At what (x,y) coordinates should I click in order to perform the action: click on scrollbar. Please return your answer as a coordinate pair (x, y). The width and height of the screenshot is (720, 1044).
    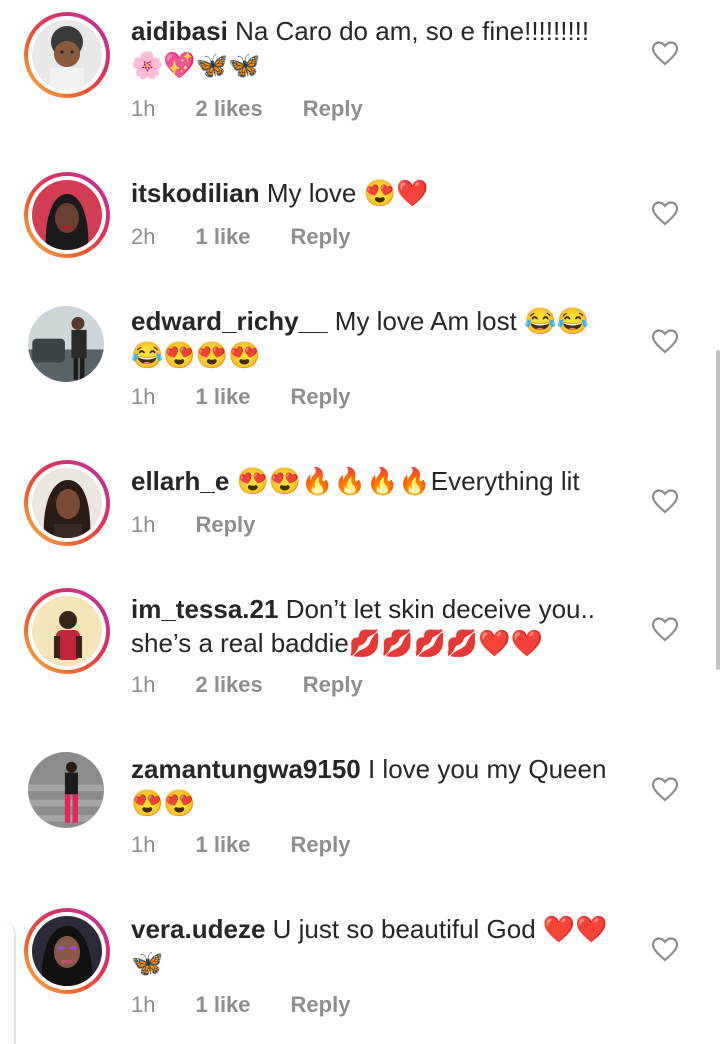
    Looking at the image, I should click on (718, 510).